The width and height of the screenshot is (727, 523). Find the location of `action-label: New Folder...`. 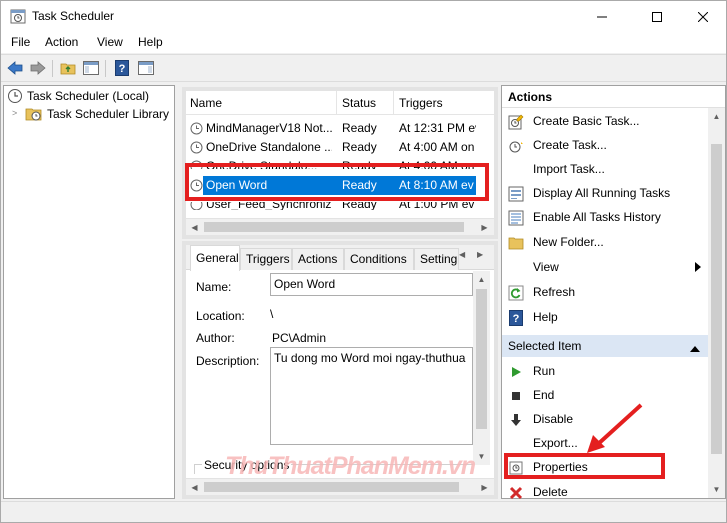

action-label: New Folder... is located at coordinates (568, 242).